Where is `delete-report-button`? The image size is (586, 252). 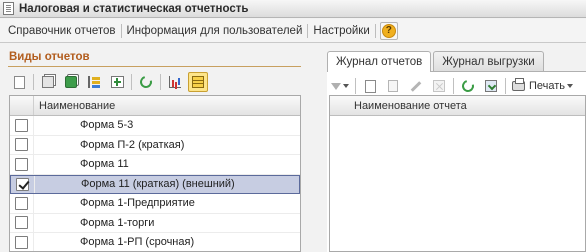 delete-report-button is located at coordinates (439, 86).